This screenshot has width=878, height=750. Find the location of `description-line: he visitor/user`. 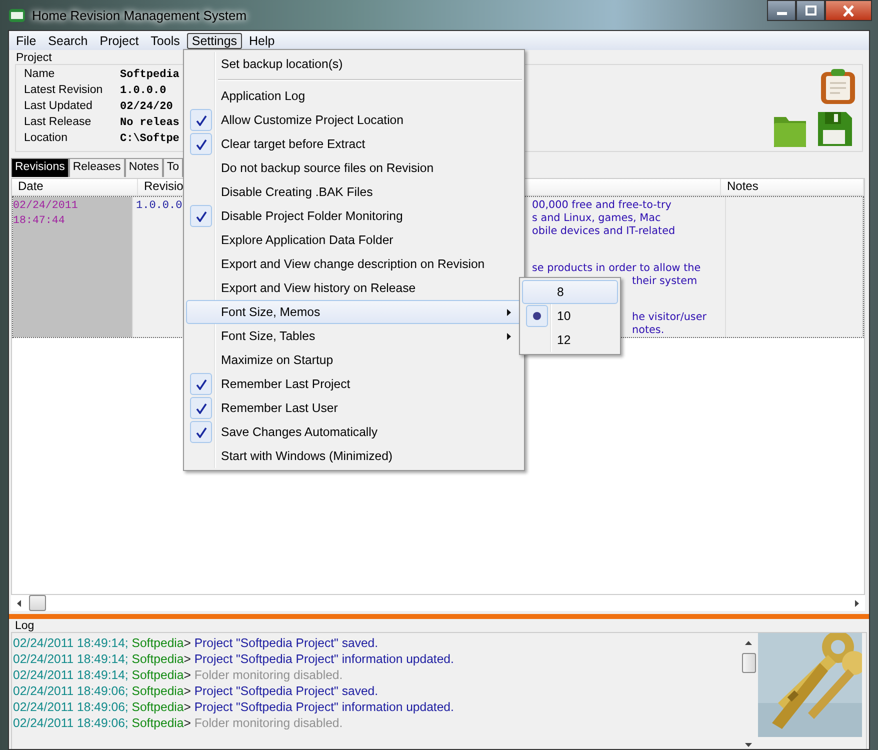

description-line: he visitor/user is located at coordinates (669, 317).